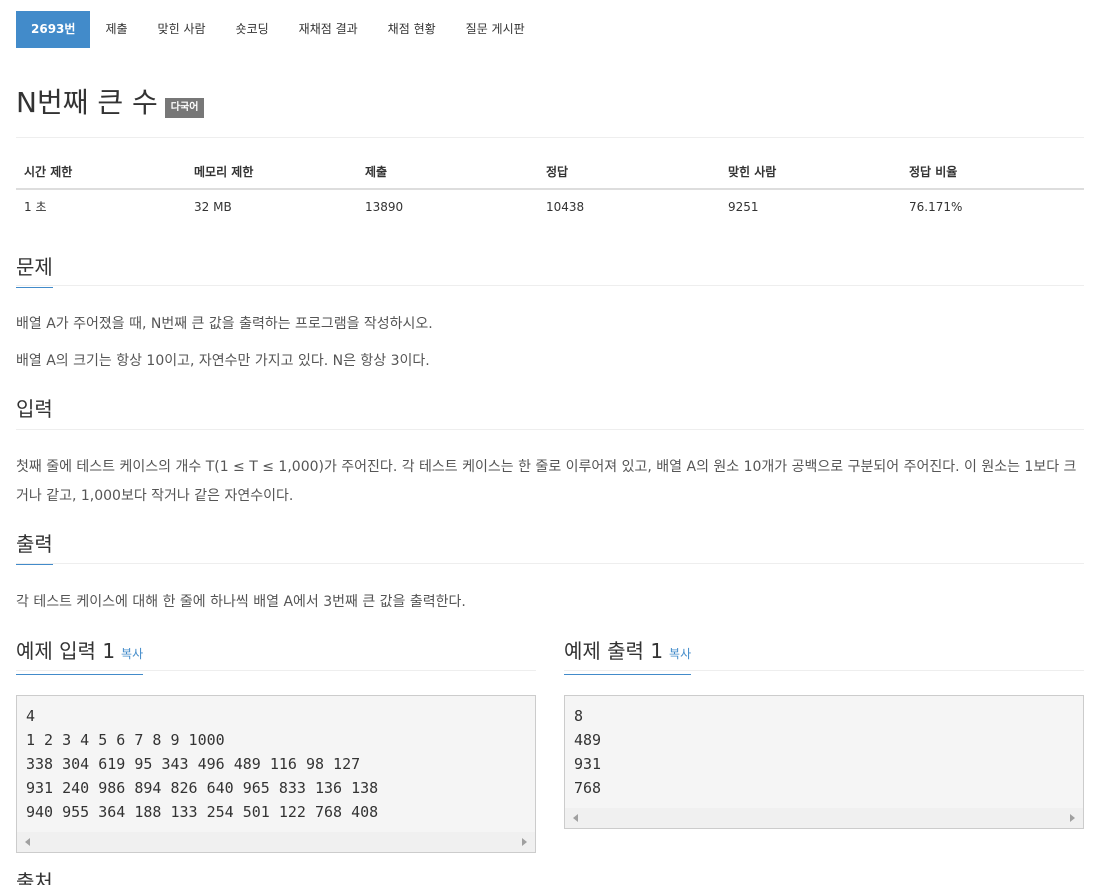  I want to click on time-limit-value: 1 초, so click(35, 207).